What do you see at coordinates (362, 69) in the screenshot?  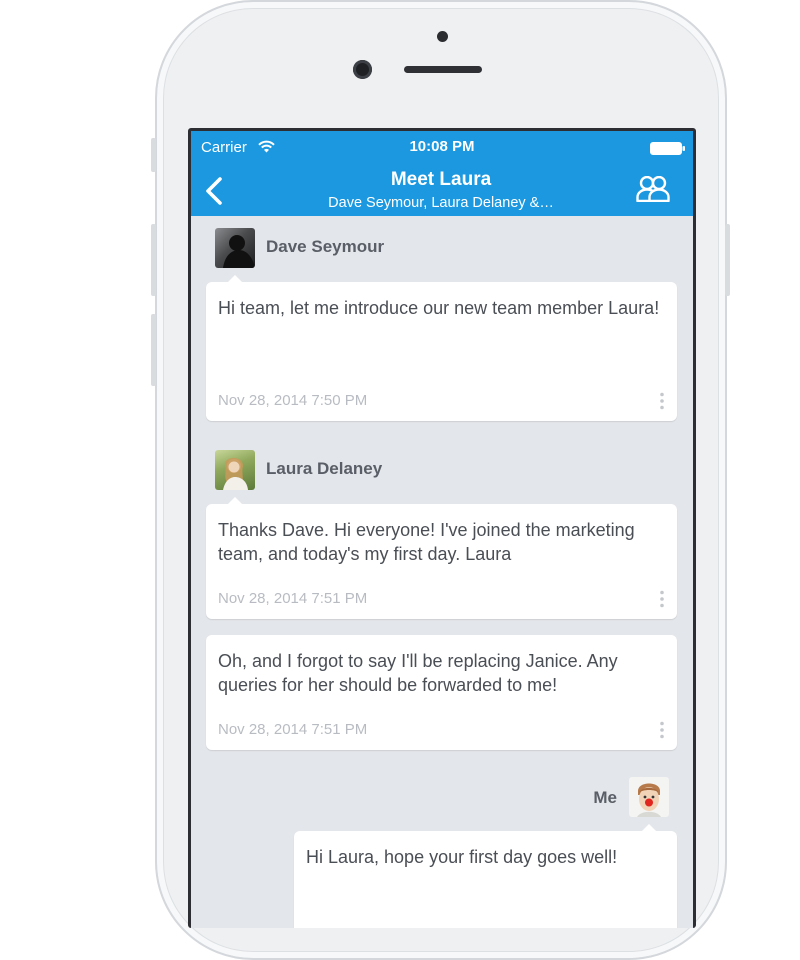 I see `front-camera` at bounding box center [362, 69].